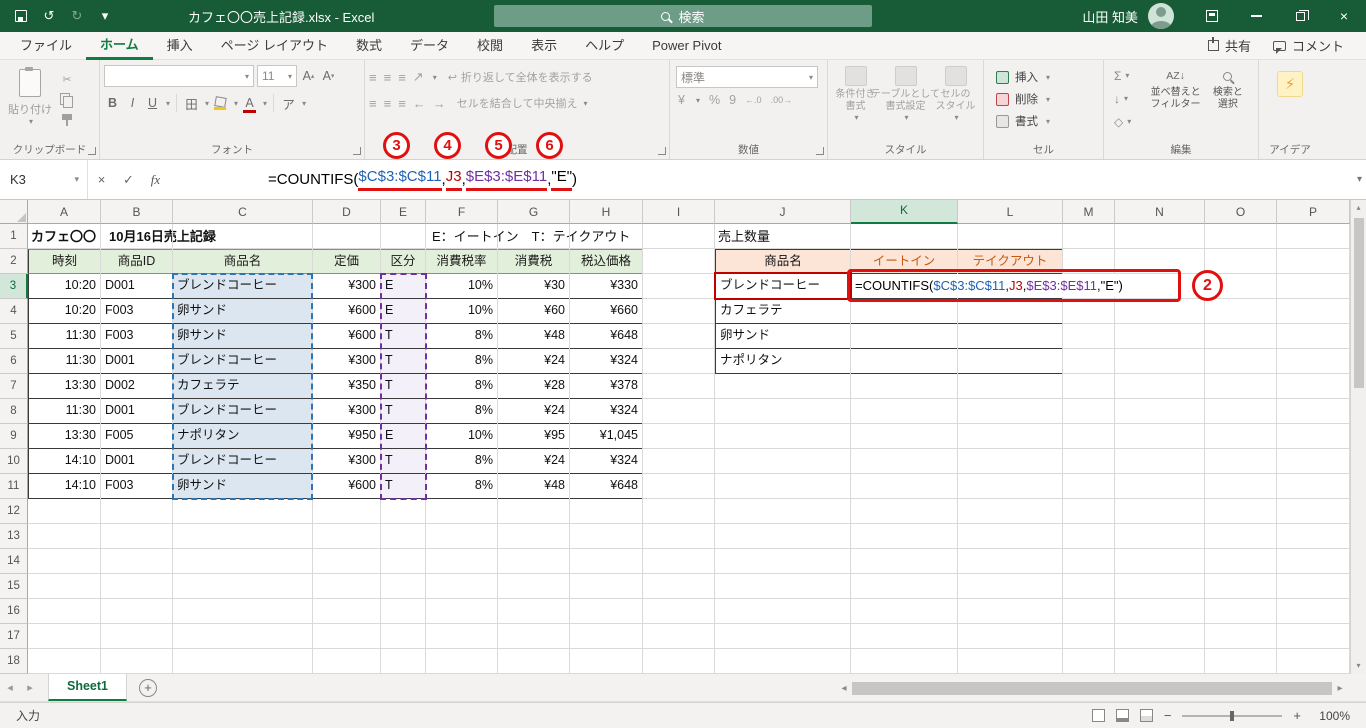 The image size is (1366, 728). Describe the element at coordinates (1168, 715) in the screenshot. I see `zoom-out-icon: −` at that location.